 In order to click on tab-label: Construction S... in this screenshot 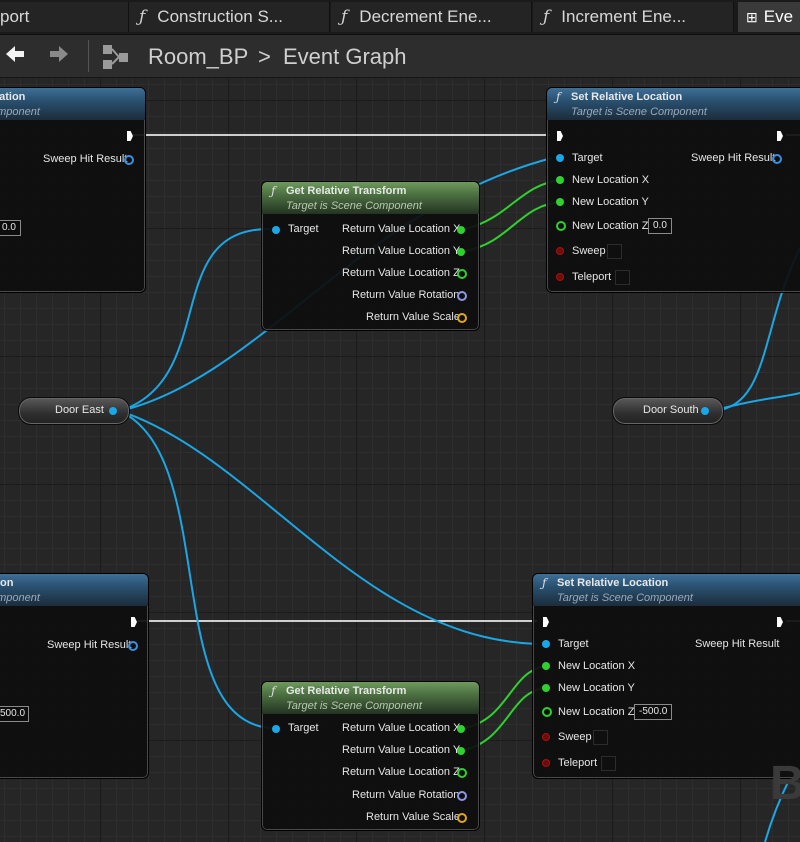, I will do `click(220, 16)`.